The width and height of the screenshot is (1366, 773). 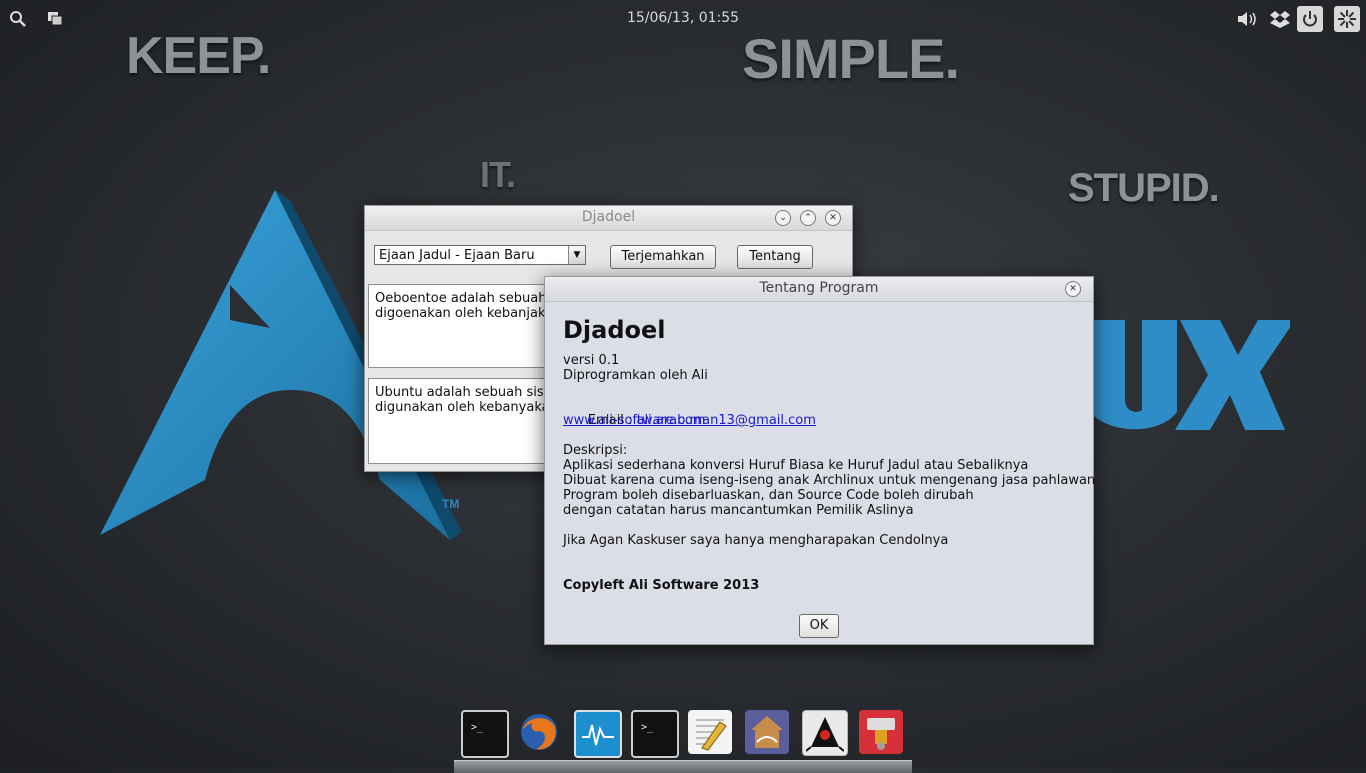 I want to click on firefox-icon, so click(x=539, y=732).